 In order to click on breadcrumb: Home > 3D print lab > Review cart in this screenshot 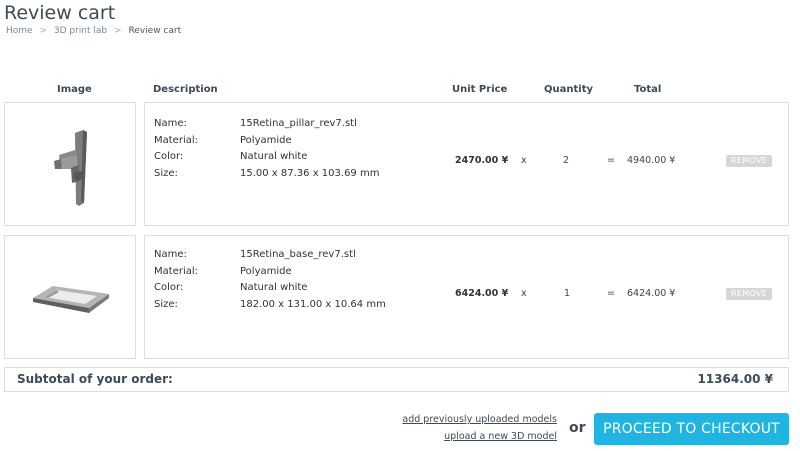, I will do `click(93, 31)`.